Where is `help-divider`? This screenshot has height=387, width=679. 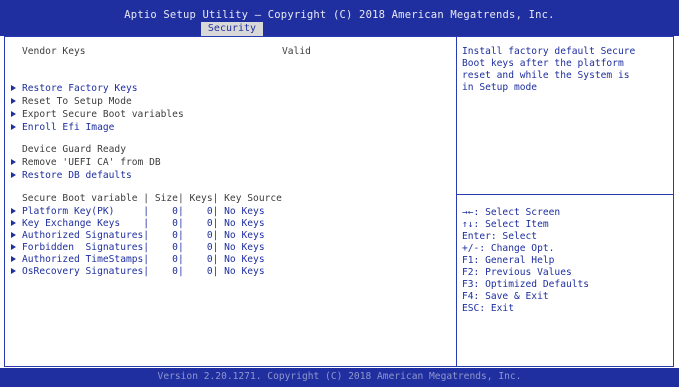
help-divider is located at coordinates (564, 194).